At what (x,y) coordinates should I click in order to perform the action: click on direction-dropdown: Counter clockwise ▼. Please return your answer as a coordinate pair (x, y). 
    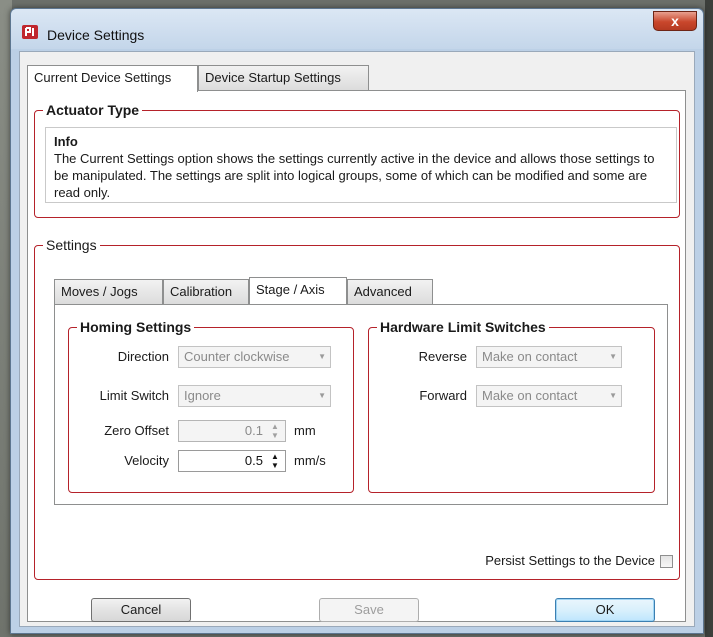
    Looking at the image, I should click on (254, 357).